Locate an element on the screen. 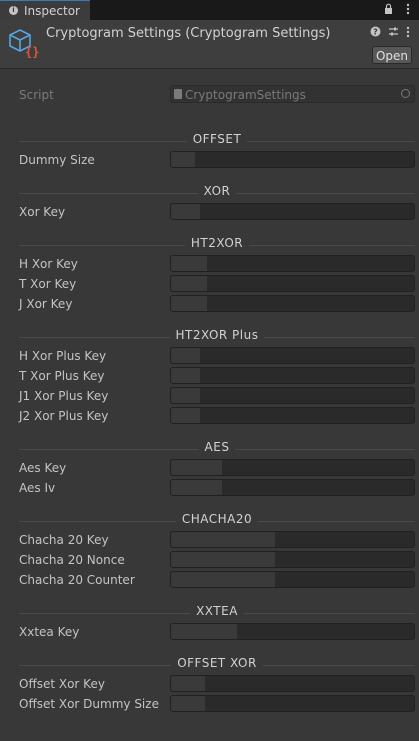  property-label: Chacha 20 Counter is located at coordinates (77, 580).